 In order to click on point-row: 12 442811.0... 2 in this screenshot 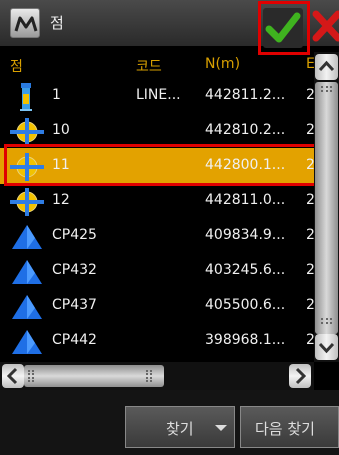, I will do `click(157, 201)`.